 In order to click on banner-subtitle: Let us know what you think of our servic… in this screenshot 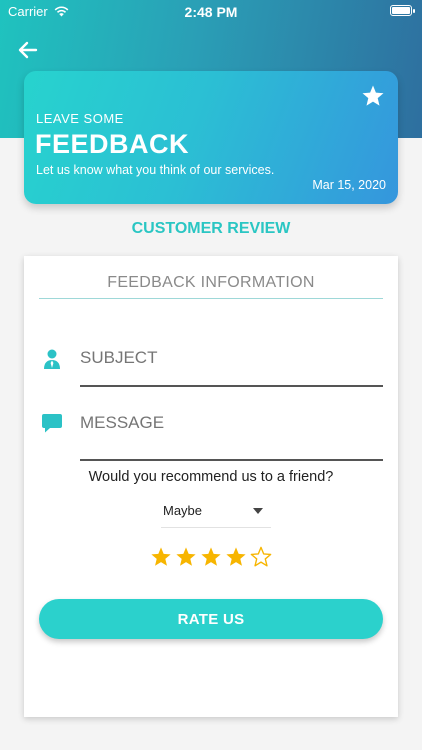, I will do `click(155, 170)`.